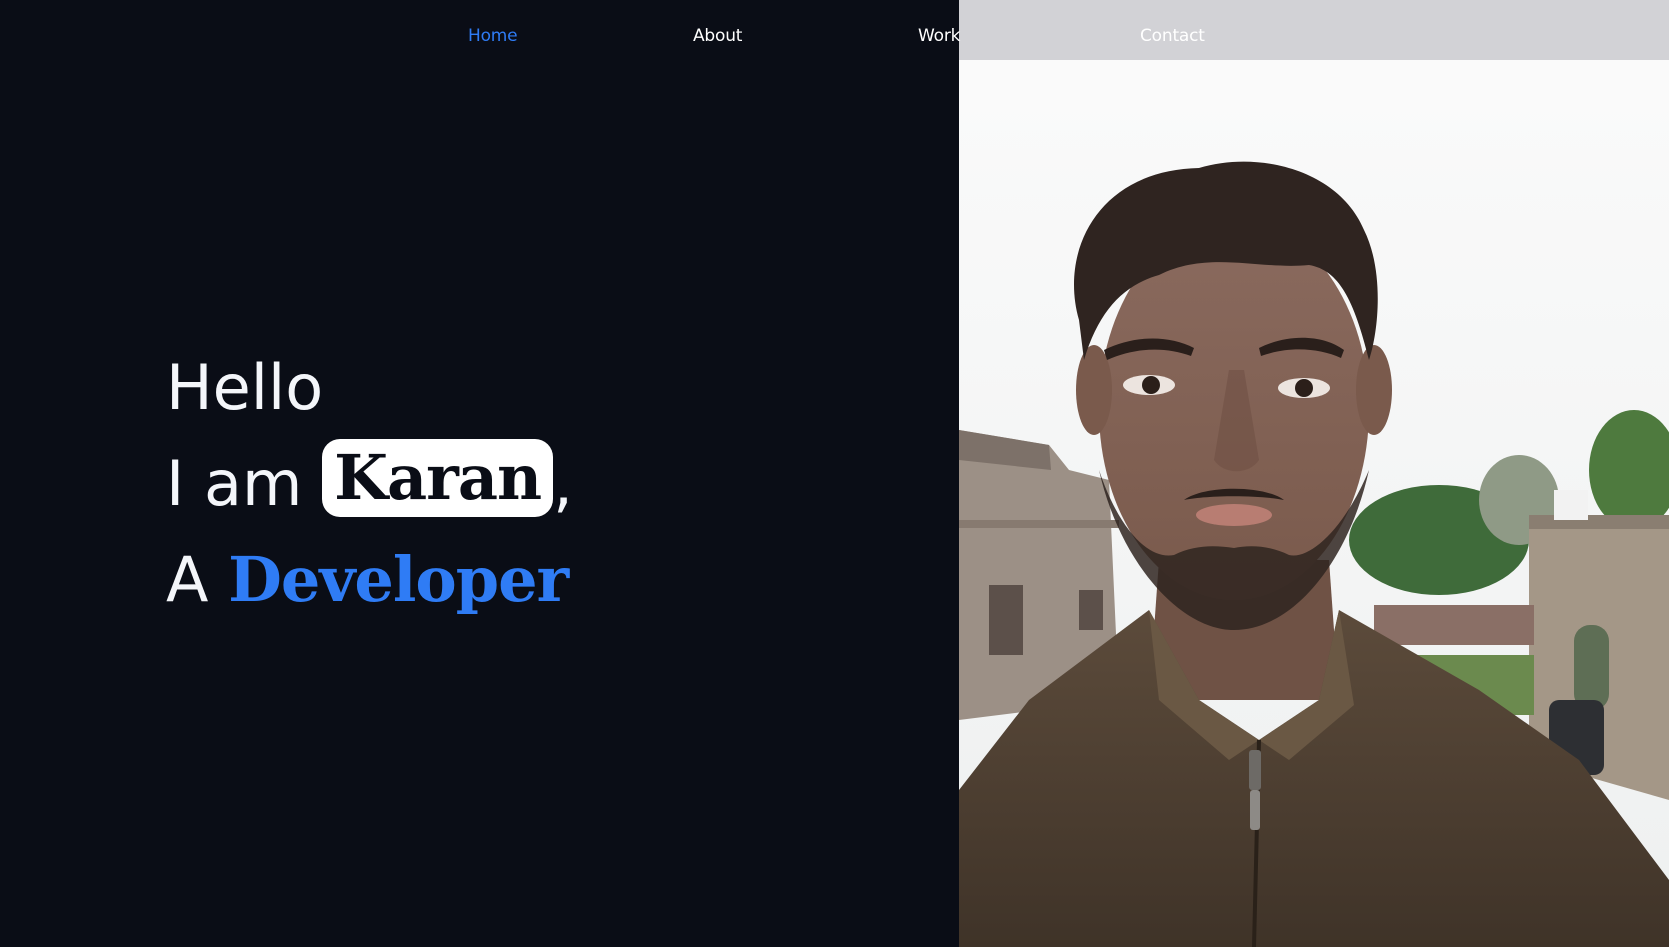  What do you see at coordinates (187, 579) in the screenshot?
I see `role-prefix: A` at bounding box center [187, 579].